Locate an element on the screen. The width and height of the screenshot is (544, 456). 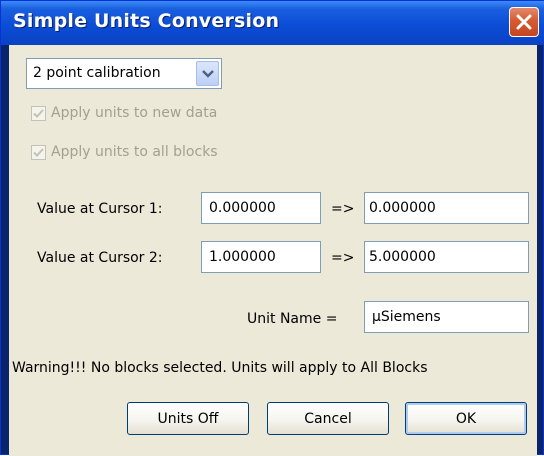
calibration-select: 2 point calibration is located at coordinates (124, 73).